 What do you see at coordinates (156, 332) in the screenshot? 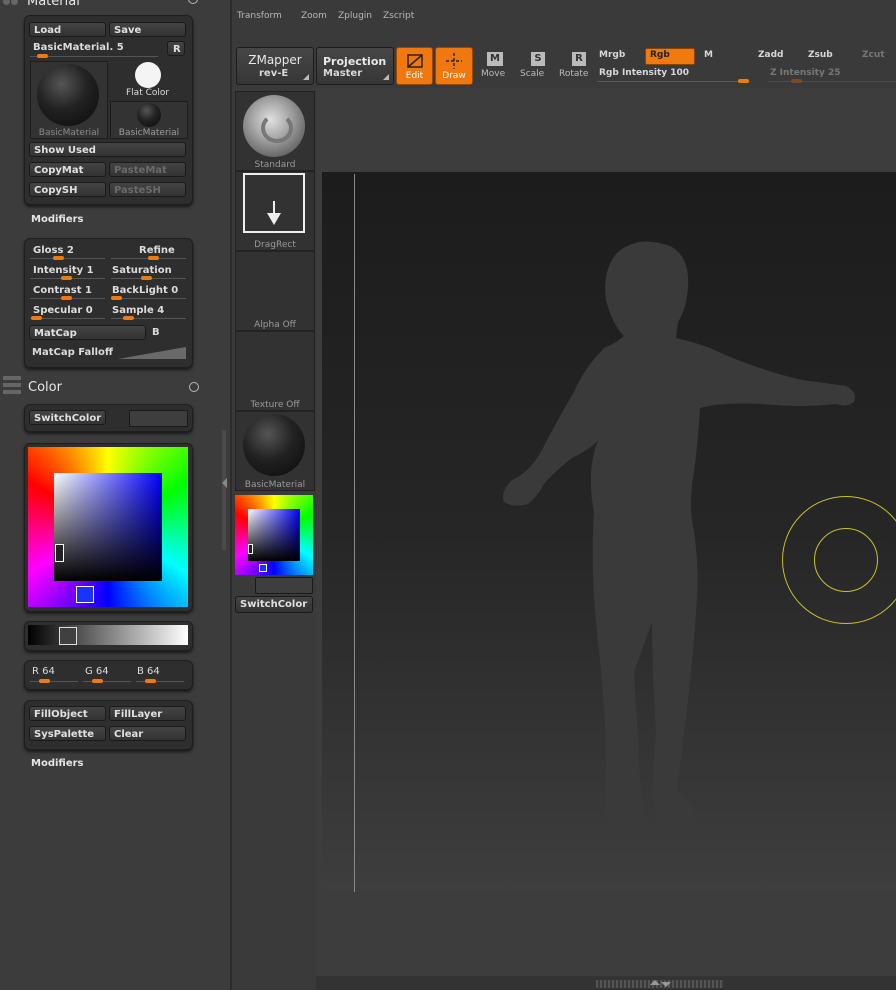
I see `matcap-b-toggle: B` at bounding box center [156, 332].